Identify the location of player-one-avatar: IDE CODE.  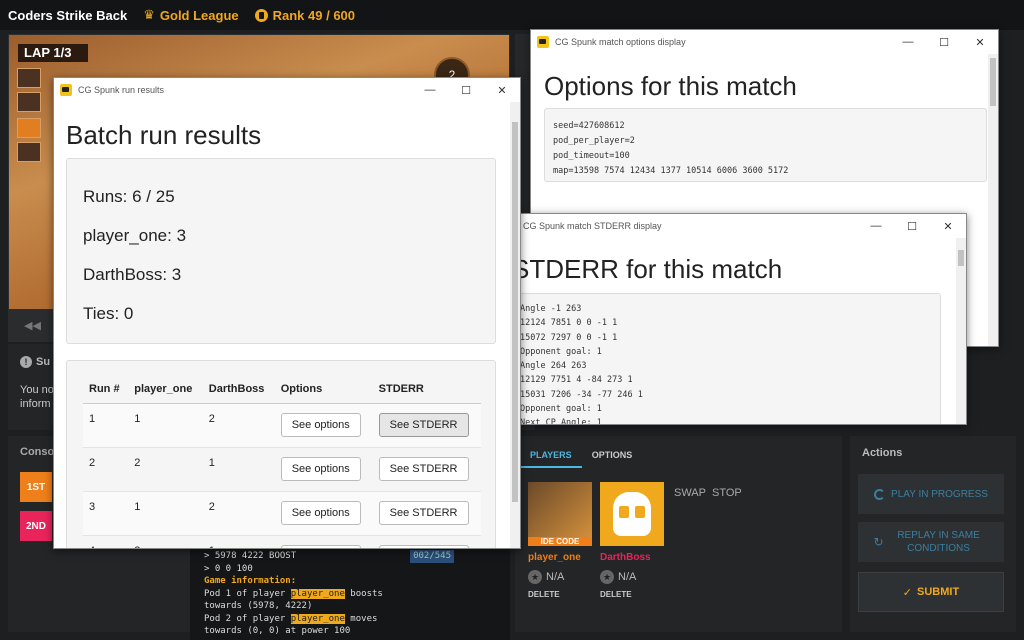
(560, 514).